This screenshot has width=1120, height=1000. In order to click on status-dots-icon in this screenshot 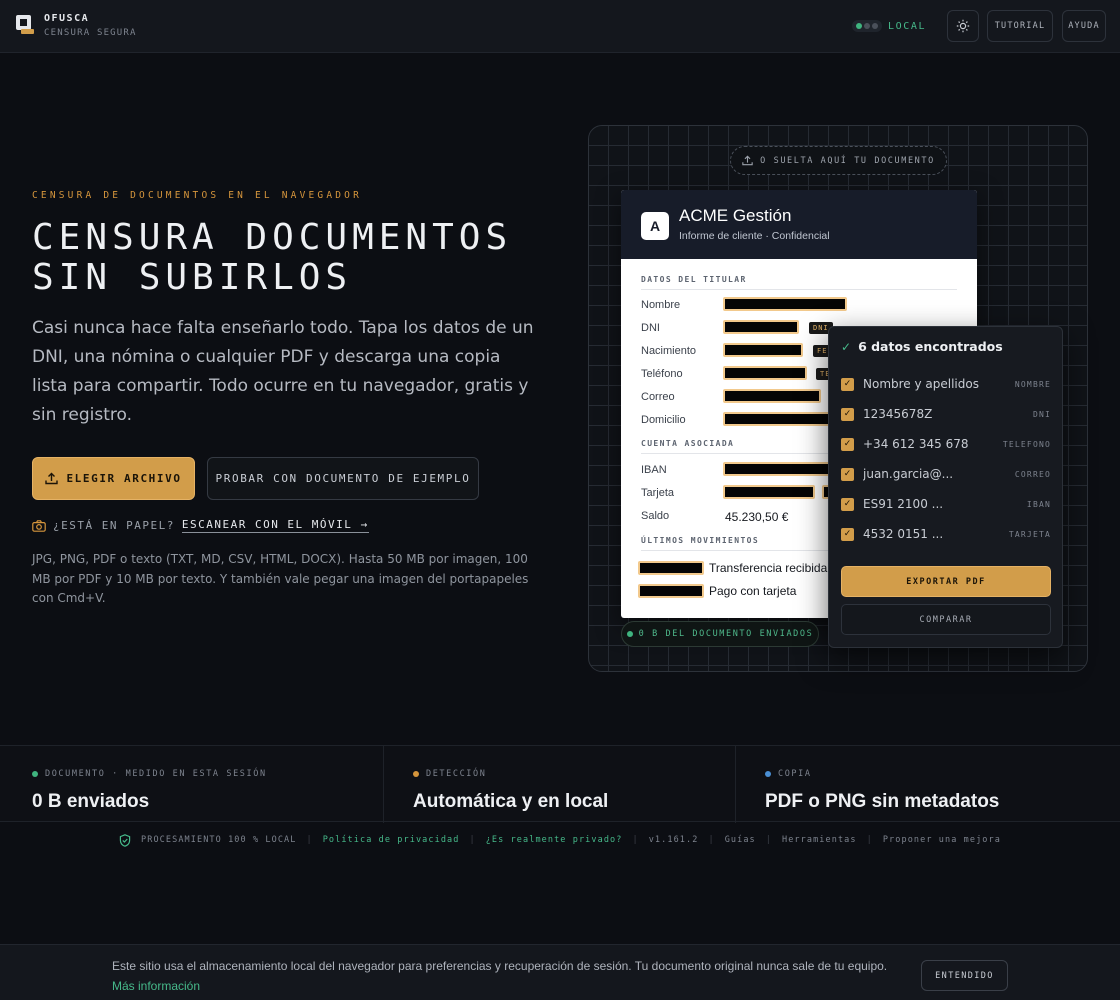, I will do `click(867, 26)`.